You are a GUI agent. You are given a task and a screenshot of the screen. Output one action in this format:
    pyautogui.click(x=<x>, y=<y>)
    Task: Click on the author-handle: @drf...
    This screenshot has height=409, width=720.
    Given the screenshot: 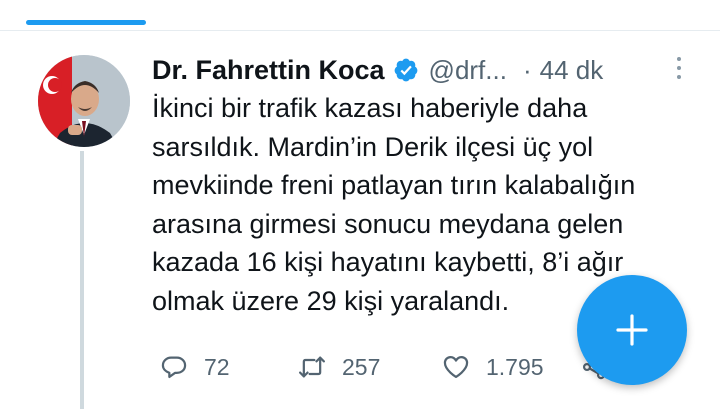 What is the action you would take?
    pyautogui.click(x=468, y=70)
    